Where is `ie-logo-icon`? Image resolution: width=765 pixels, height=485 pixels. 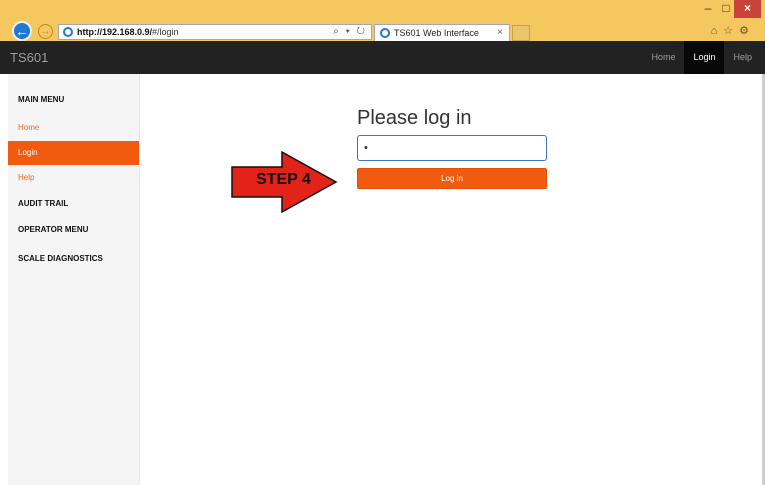
ie-logo-icon is located at coordinates (68, 32).